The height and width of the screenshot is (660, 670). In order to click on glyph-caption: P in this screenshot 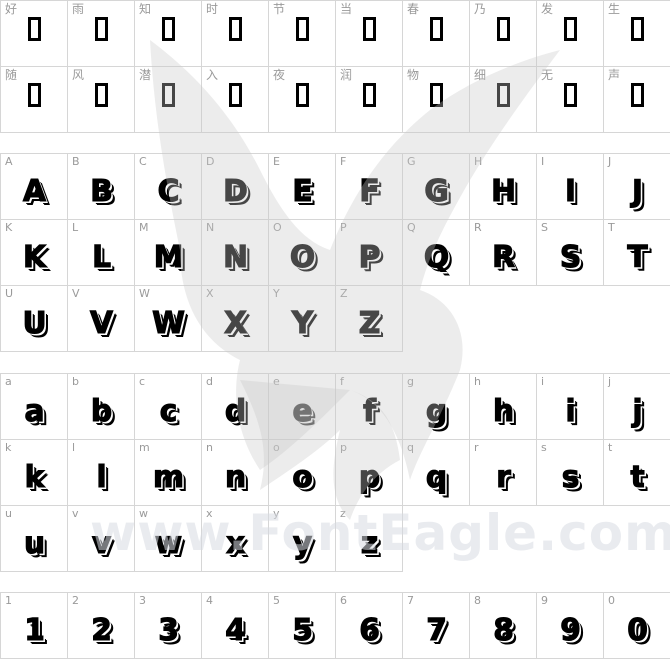, I will do `click(343, 227)`.